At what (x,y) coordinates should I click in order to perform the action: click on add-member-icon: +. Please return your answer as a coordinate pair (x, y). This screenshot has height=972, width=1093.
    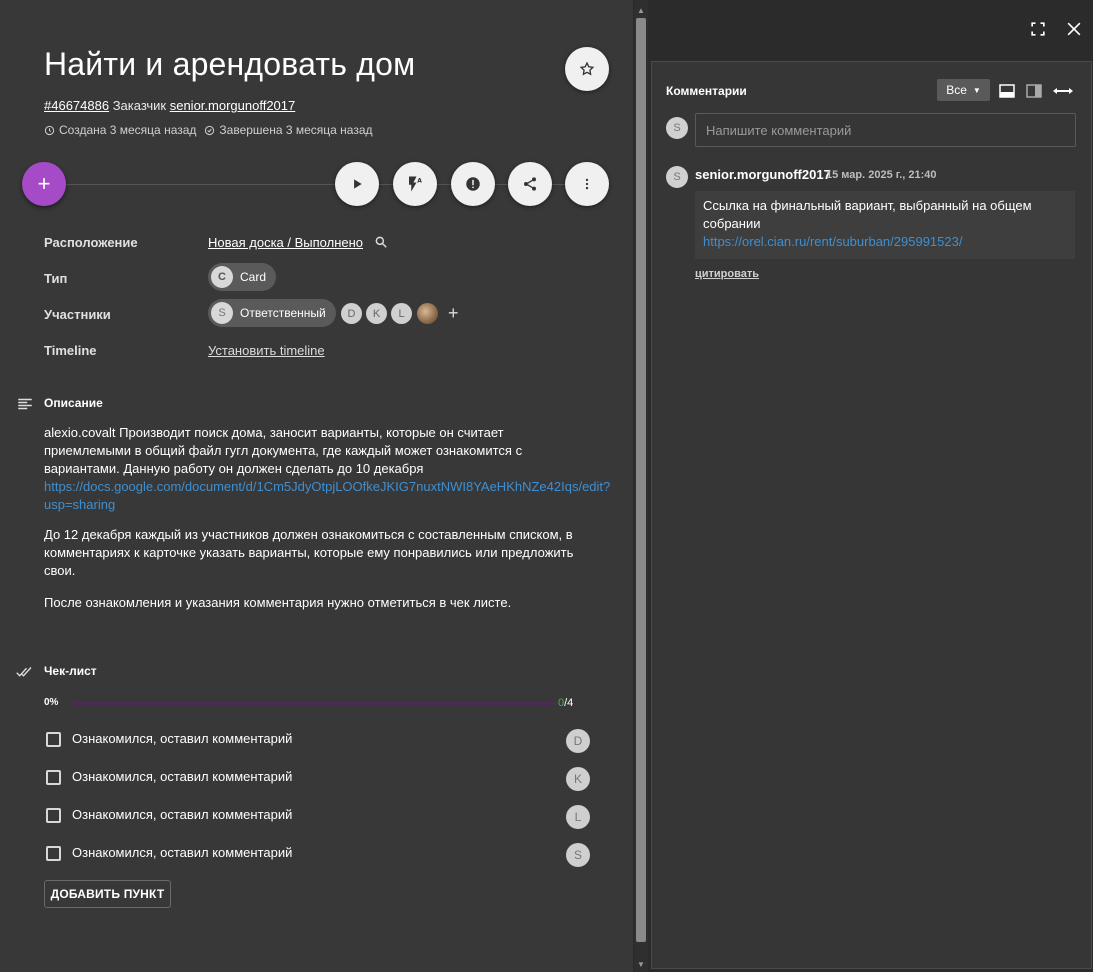
    Looking at the image, I should click on (453, 313).